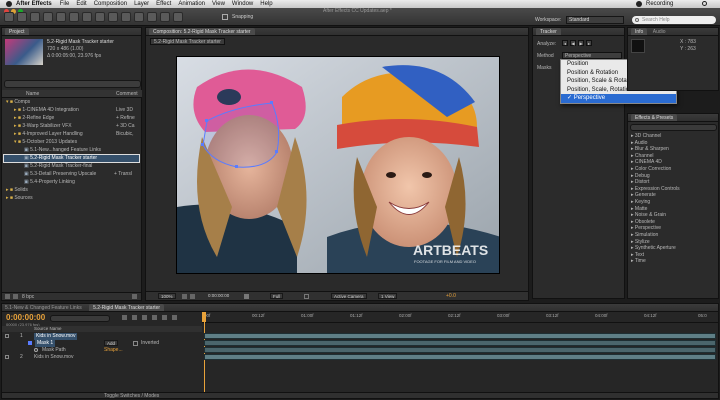  Describe the element at coordinates (673, 182) in the screenshot. I see `effect-category-distort: ▸ Distort` at that location.